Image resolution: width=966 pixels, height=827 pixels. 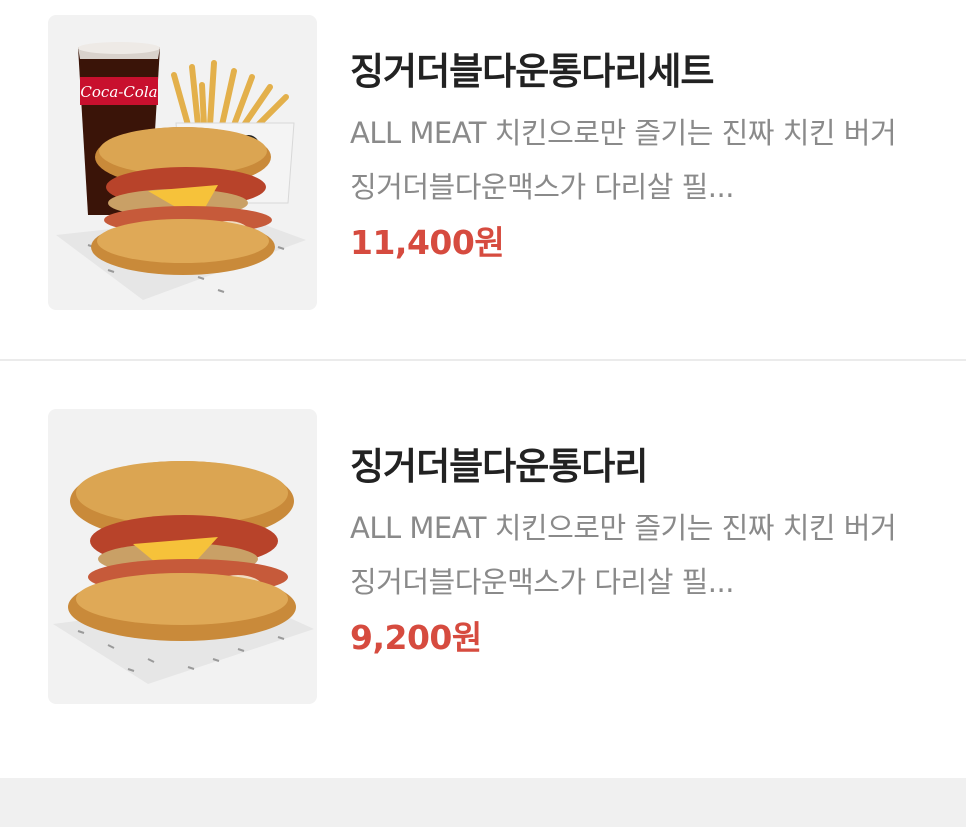 I want to click on item-price: 9,200원, so click(x=416, y=637).